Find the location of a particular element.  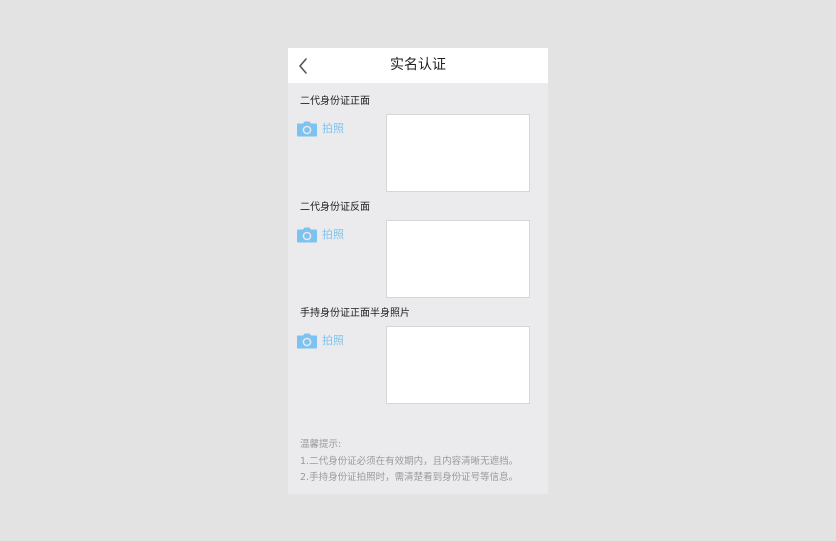

tips-line-2: 2.手持身份证拍照时，需清楚看到身份证号等信息。 is located at coordinates (409, 477).